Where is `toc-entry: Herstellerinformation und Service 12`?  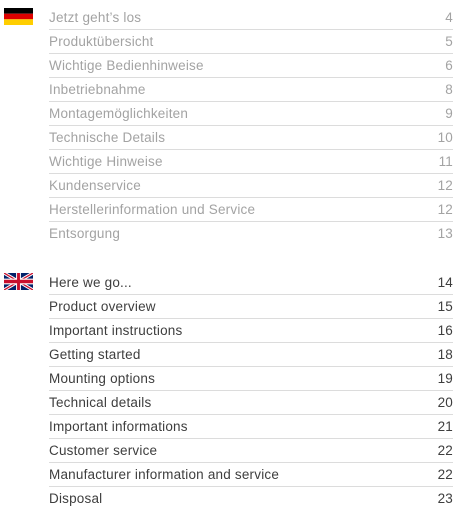 toc-entry: Herstellerinformation und Service 12 is located at coordinates (251, 209).